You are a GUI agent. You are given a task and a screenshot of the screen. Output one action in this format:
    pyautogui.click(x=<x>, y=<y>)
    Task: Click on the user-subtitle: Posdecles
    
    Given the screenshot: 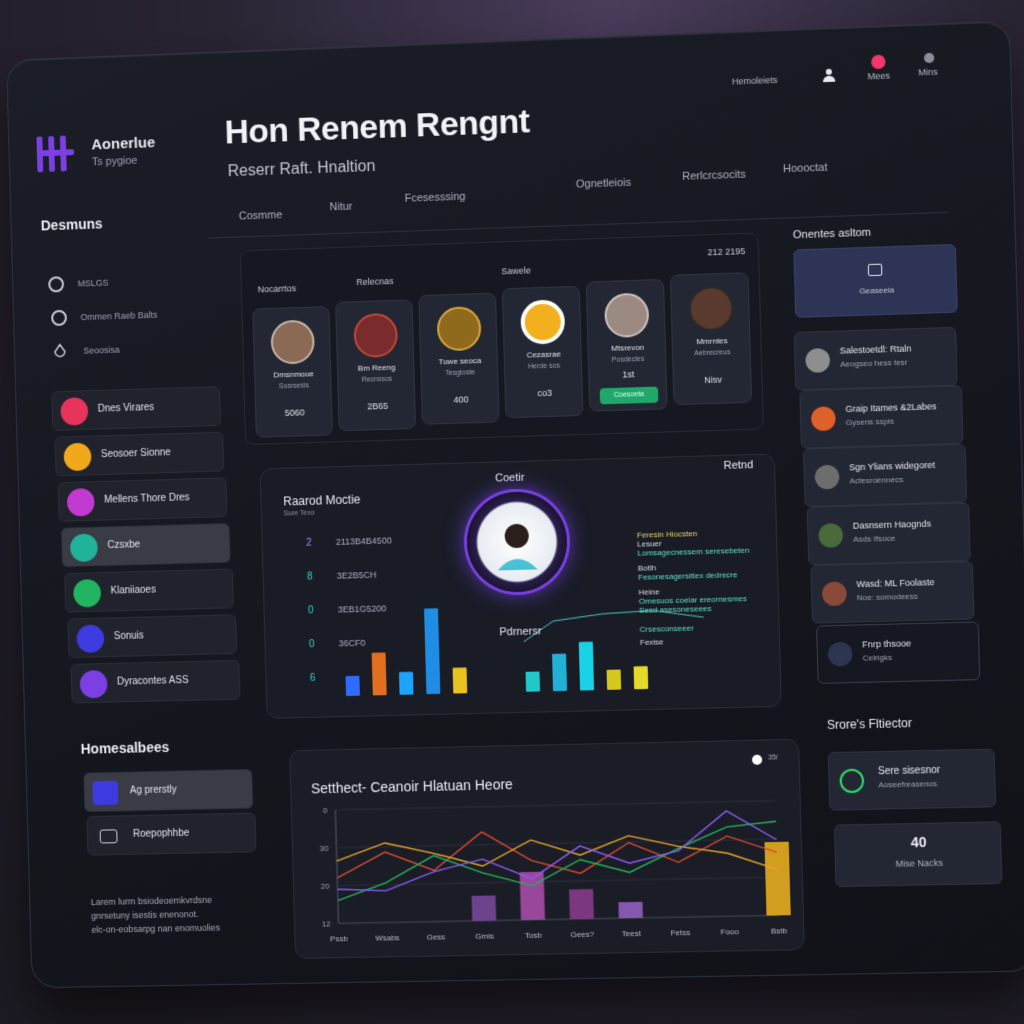 What is the action you would take?
    pyautogui.click(x=628, y=359)
    